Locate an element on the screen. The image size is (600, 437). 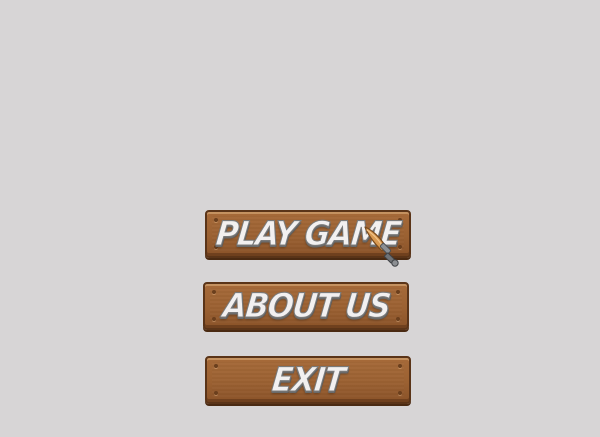
about-us-label: ABOUT US is located at coordinates (306, 306).